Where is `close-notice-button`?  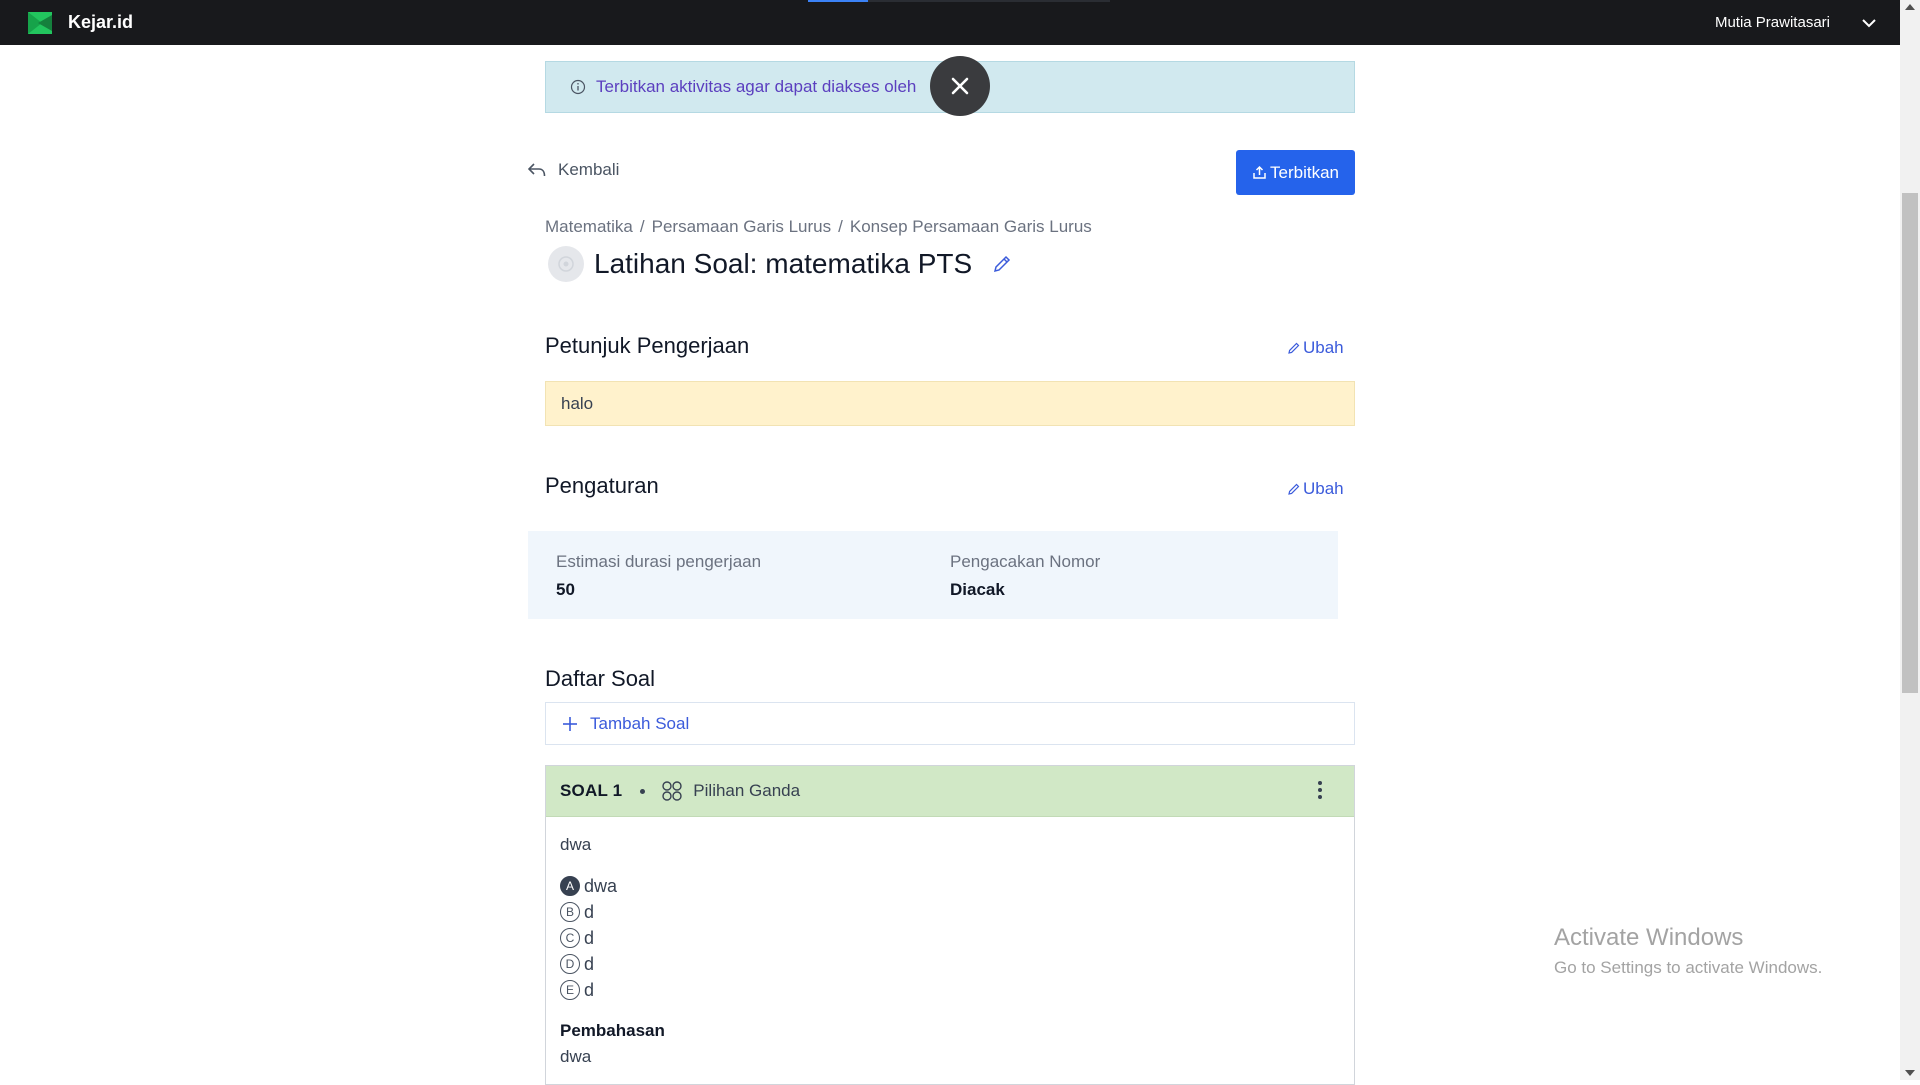
close-notice-button is located at coordinates (960, 86).